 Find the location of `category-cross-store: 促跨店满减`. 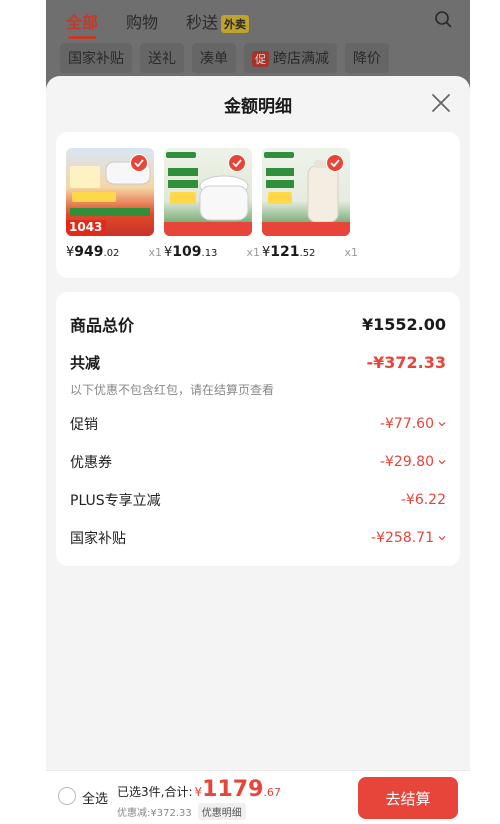

category-cross-store: 促跨店满减 is located at coordinates (290, 58).